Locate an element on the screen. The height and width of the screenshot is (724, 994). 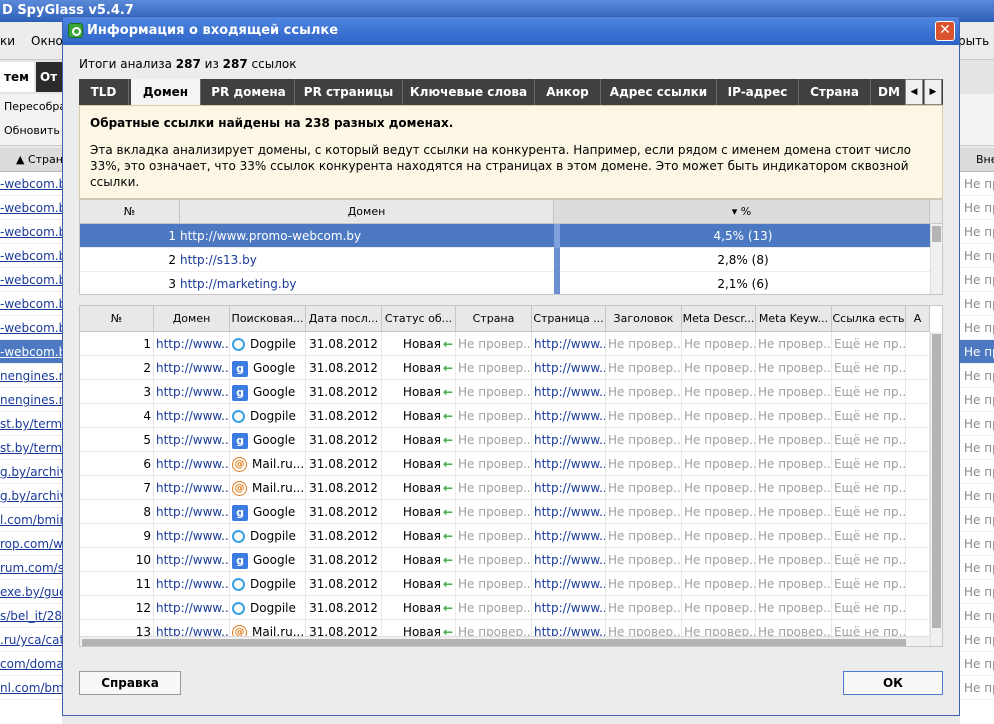
app-row-page: s/bel_it/281 is located at coordinates (31, 616).